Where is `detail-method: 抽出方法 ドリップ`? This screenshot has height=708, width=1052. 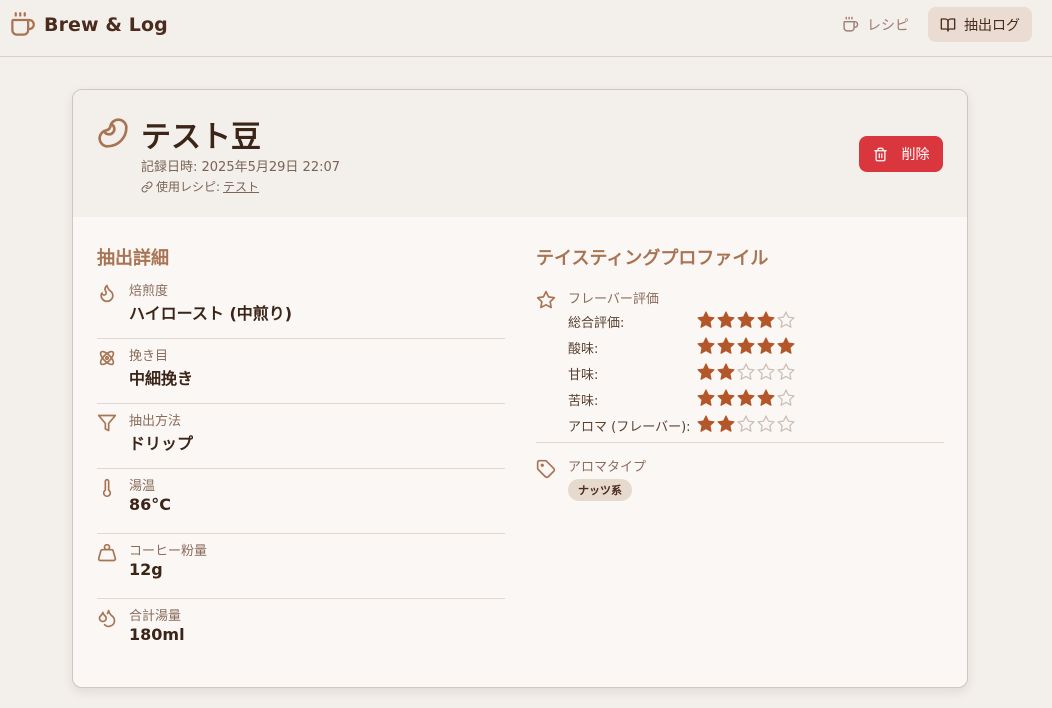 detail-method: 抽出方法 ドリップ is located at coordinates (301, 436).